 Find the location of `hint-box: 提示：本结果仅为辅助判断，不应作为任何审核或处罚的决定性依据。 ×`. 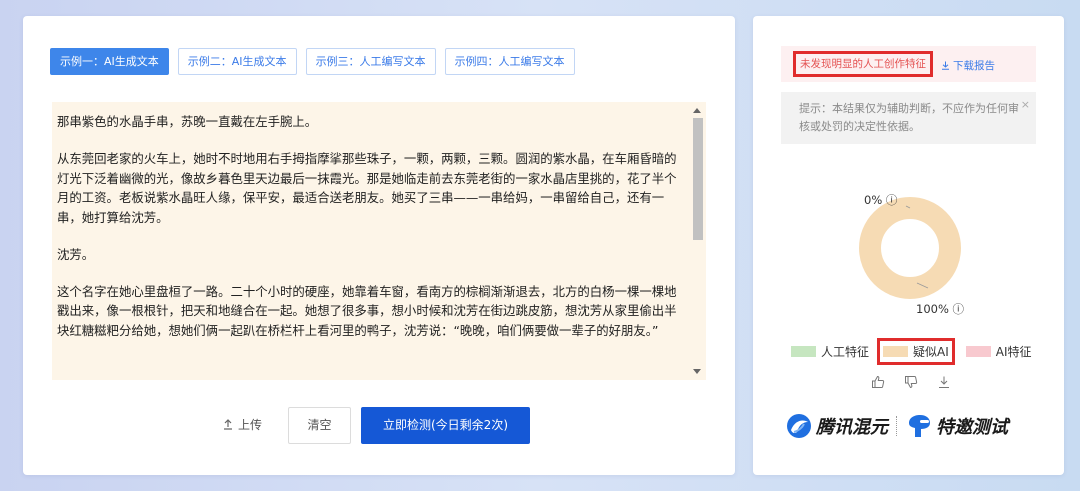

hint-box: 提示：本结果仅为辅助判断，不应作为任何审核或处罚的决定性依据。 × is located at coordinates (908, 118).